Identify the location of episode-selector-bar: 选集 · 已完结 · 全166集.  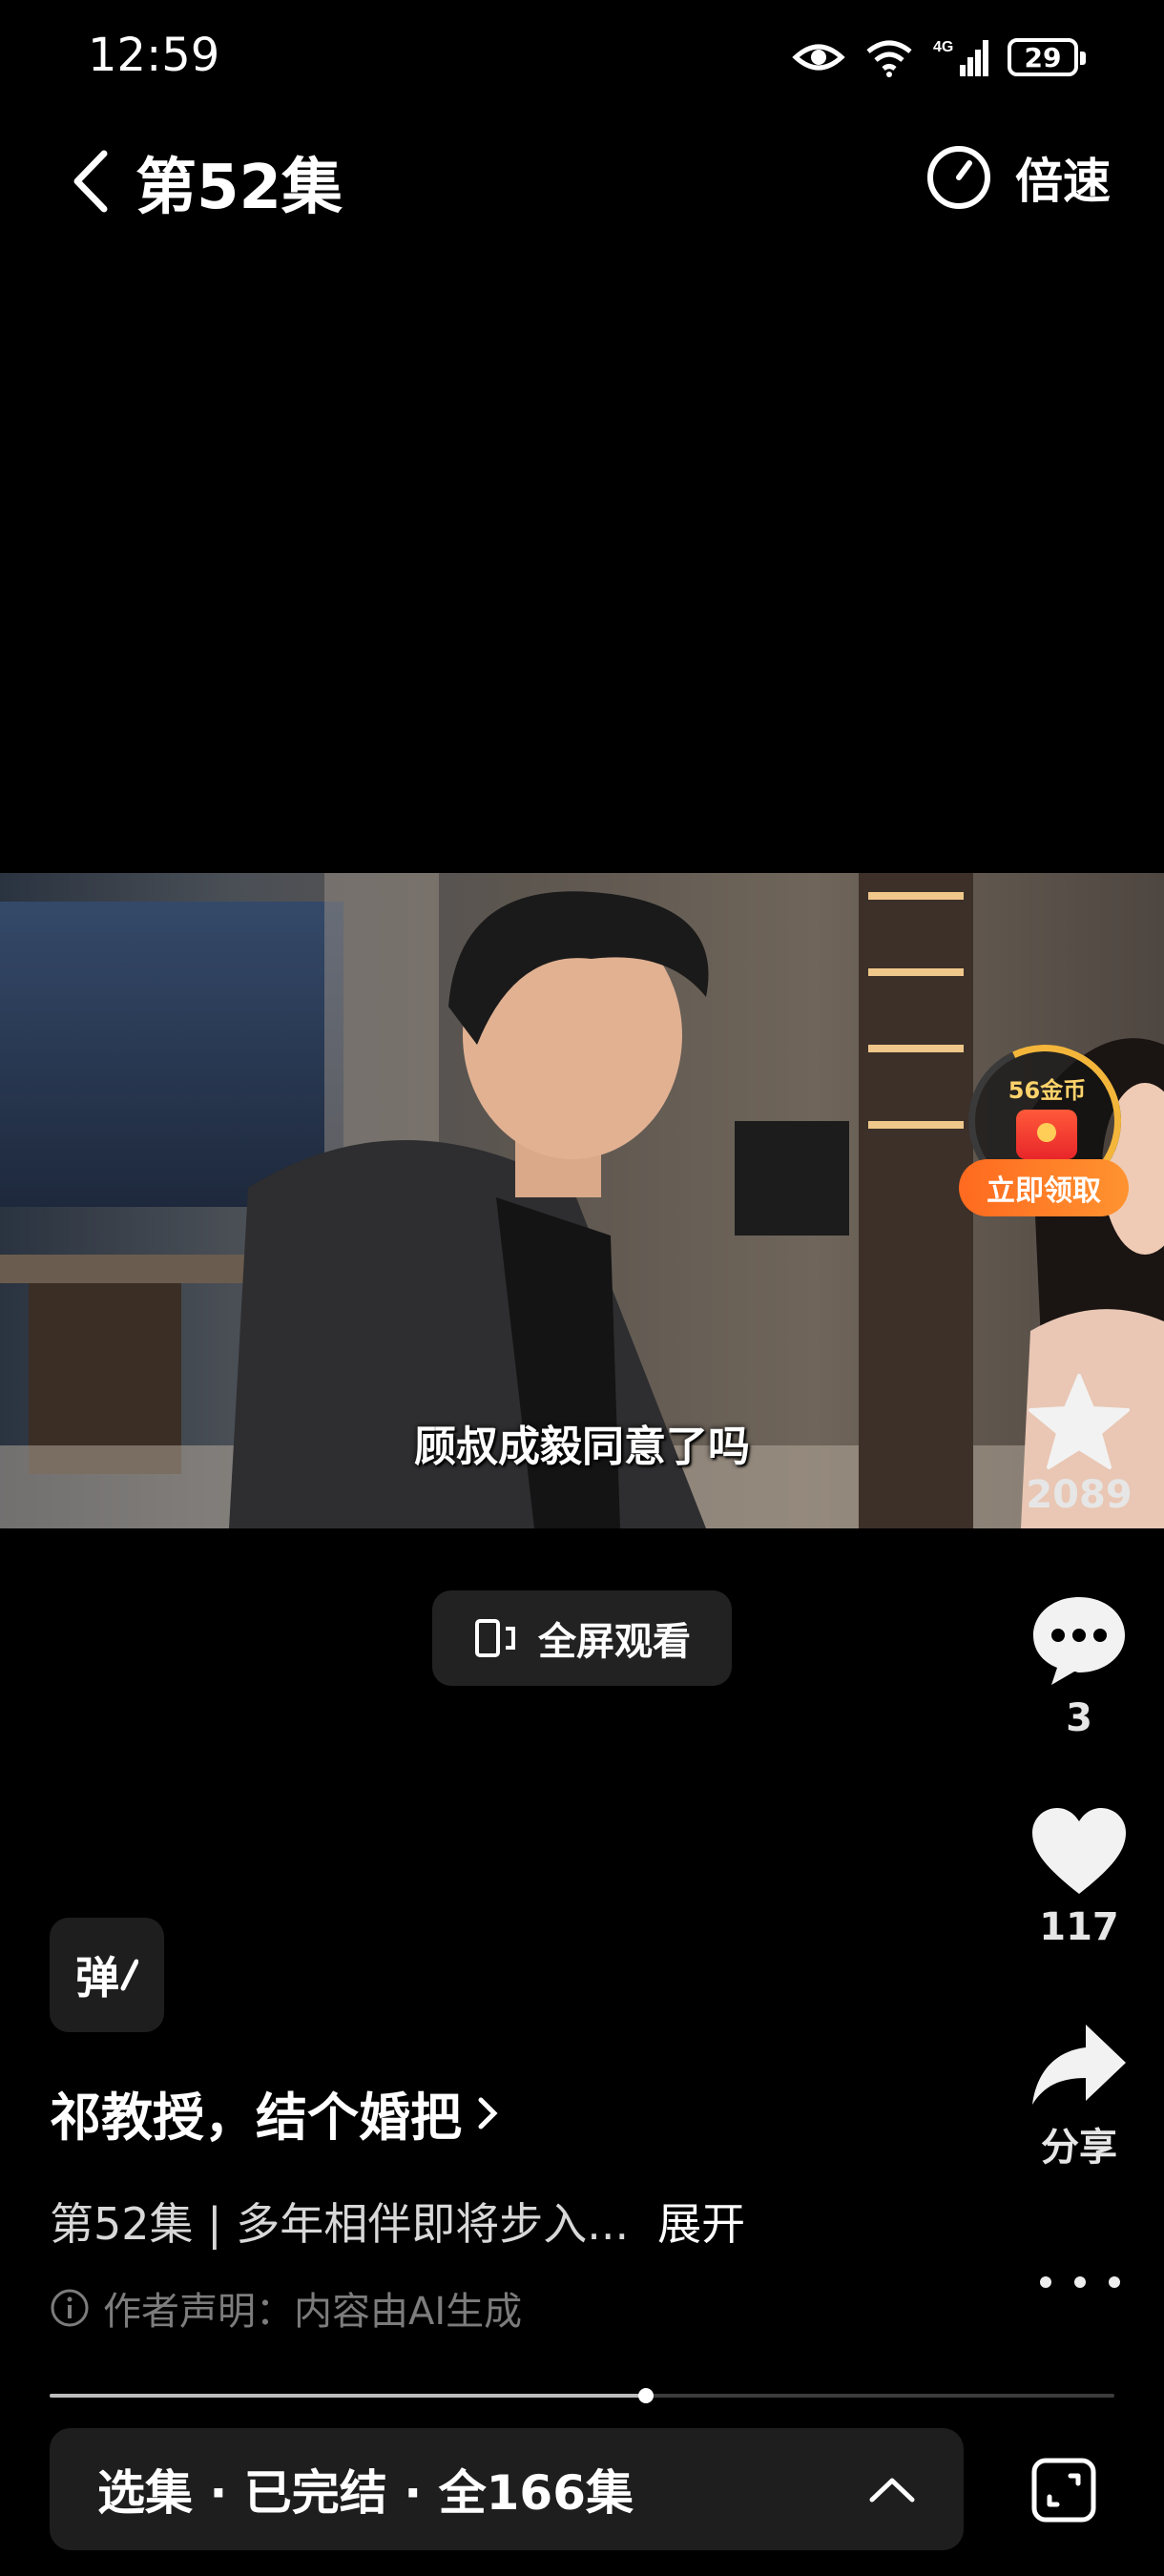
(507, 2489).